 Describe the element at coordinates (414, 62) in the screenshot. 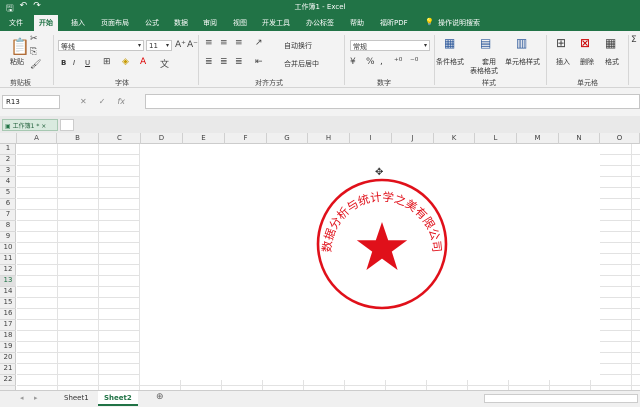

I see `decrease-decimal-icon: ⁻⁰` at that location.